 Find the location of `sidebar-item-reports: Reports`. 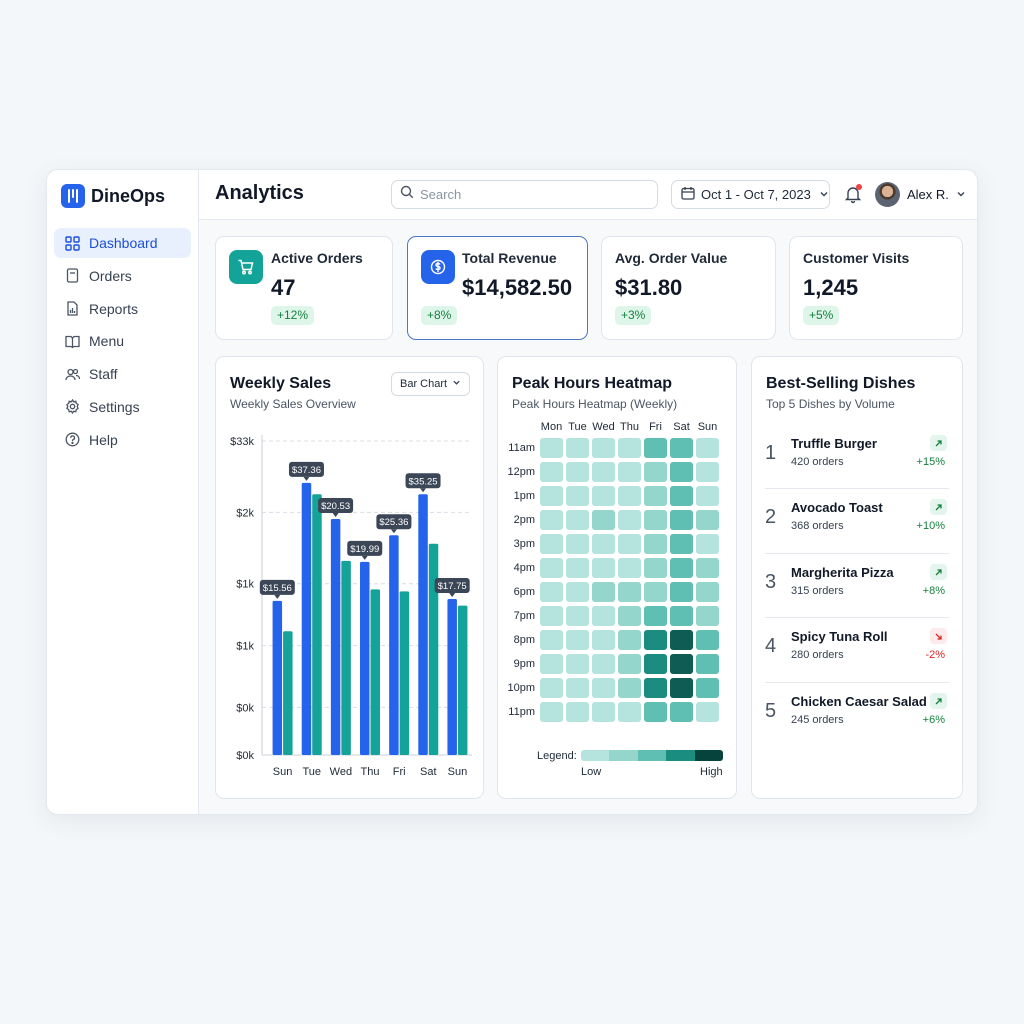

sidebar-item-reports: Reports is located at coordinates (122, 309).